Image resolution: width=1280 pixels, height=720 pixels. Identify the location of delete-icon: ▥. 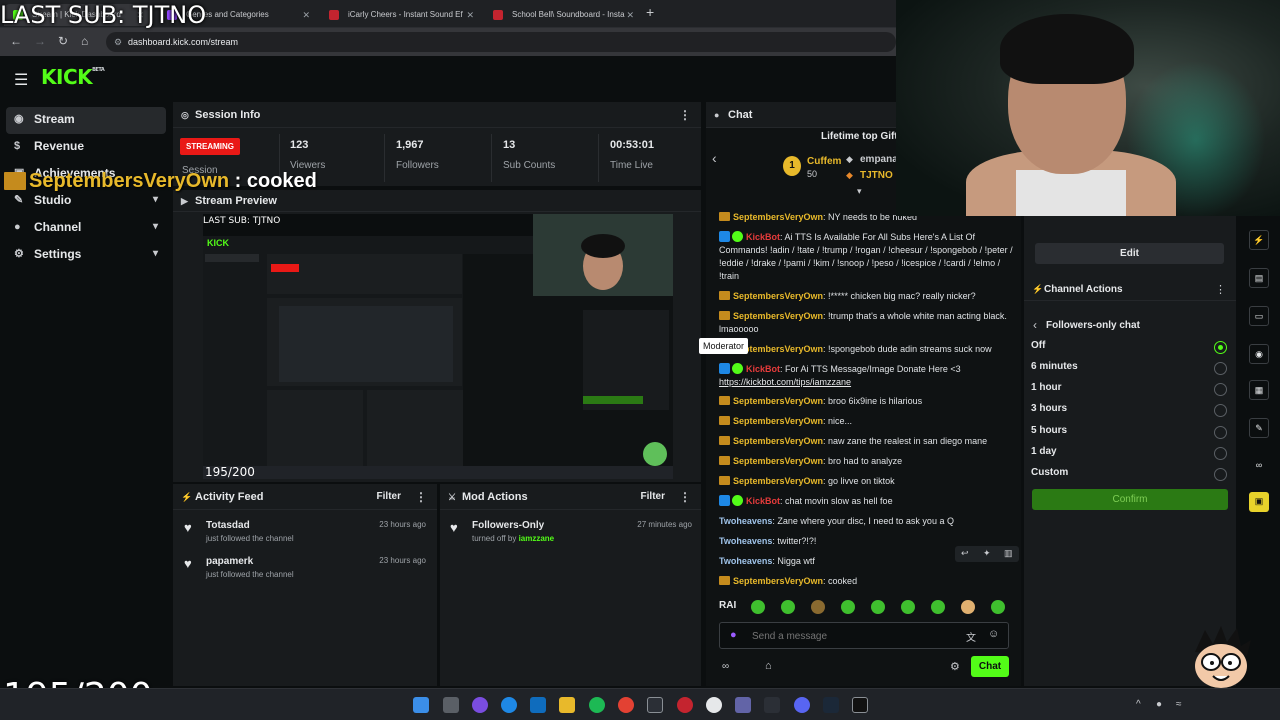
(1008, 553).